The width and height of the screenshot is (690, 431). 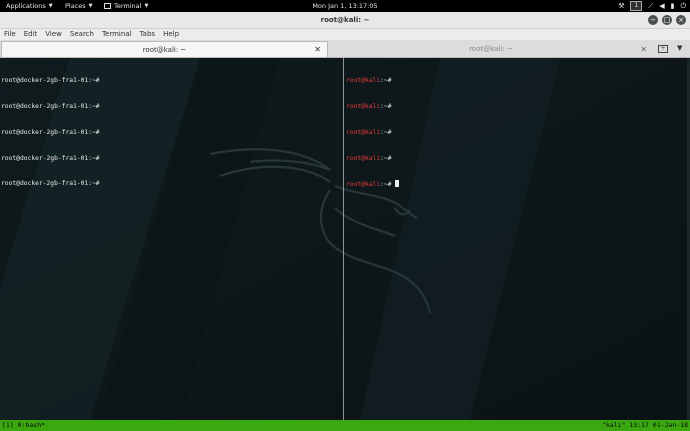 I want to click on menu-terminal: Terminal, so click(x=117, y=34).